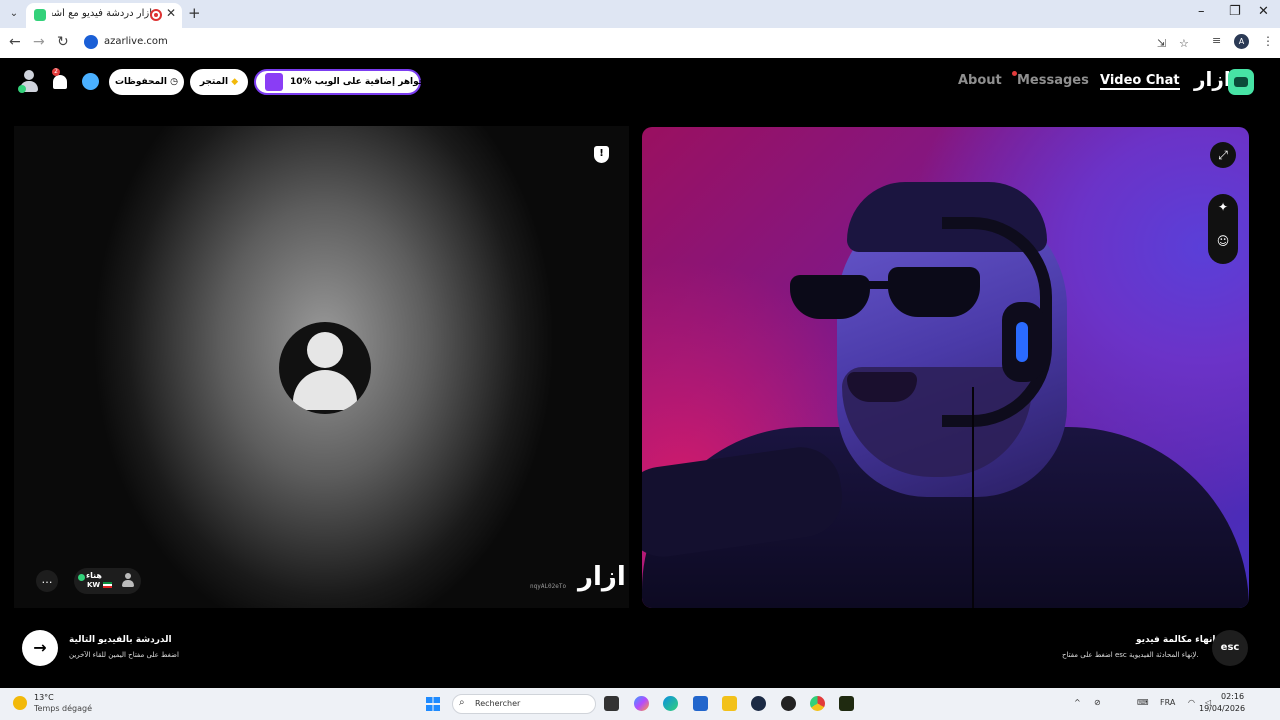 This screenshot has width=1280, height=720. I want to click on chat-icon, so click(90, 81).